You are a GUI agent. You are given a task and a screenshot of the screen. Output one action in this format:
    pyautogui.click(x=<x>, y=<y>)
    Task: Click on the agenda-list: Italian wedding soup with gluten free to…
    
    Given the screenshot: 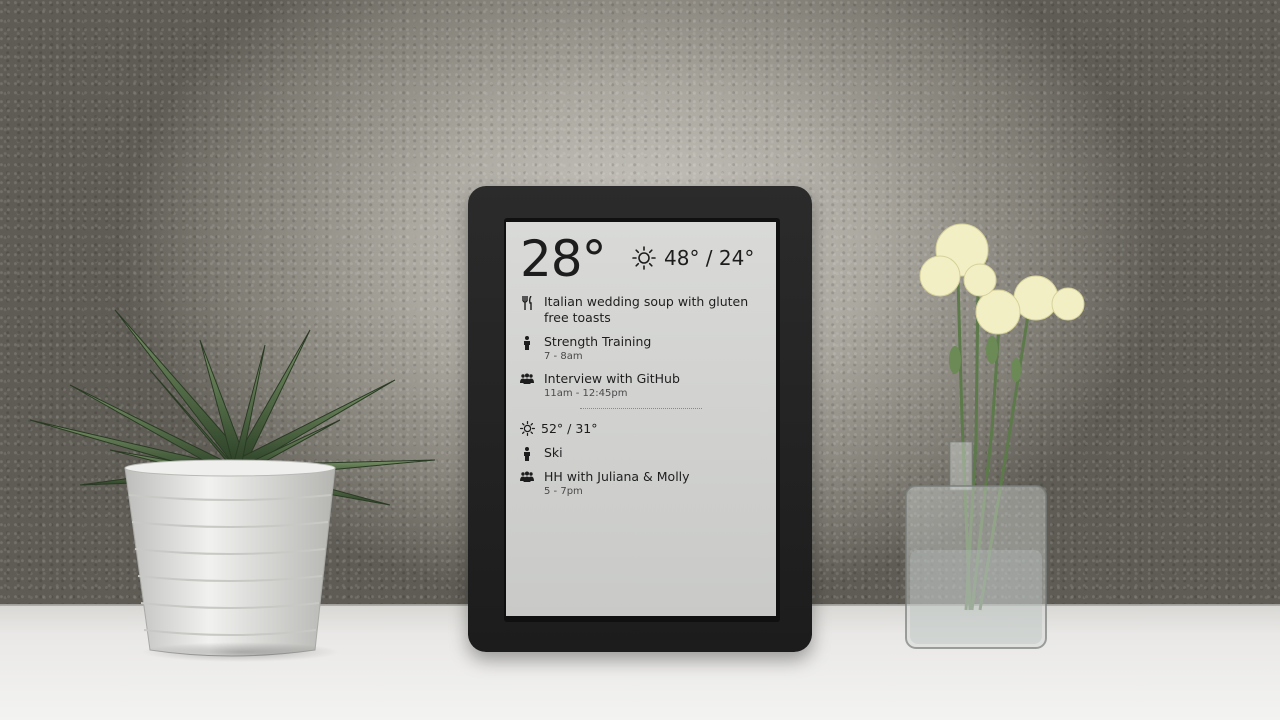 What is the action you would take?
    pyautogui.click(x=645, y=400)
    